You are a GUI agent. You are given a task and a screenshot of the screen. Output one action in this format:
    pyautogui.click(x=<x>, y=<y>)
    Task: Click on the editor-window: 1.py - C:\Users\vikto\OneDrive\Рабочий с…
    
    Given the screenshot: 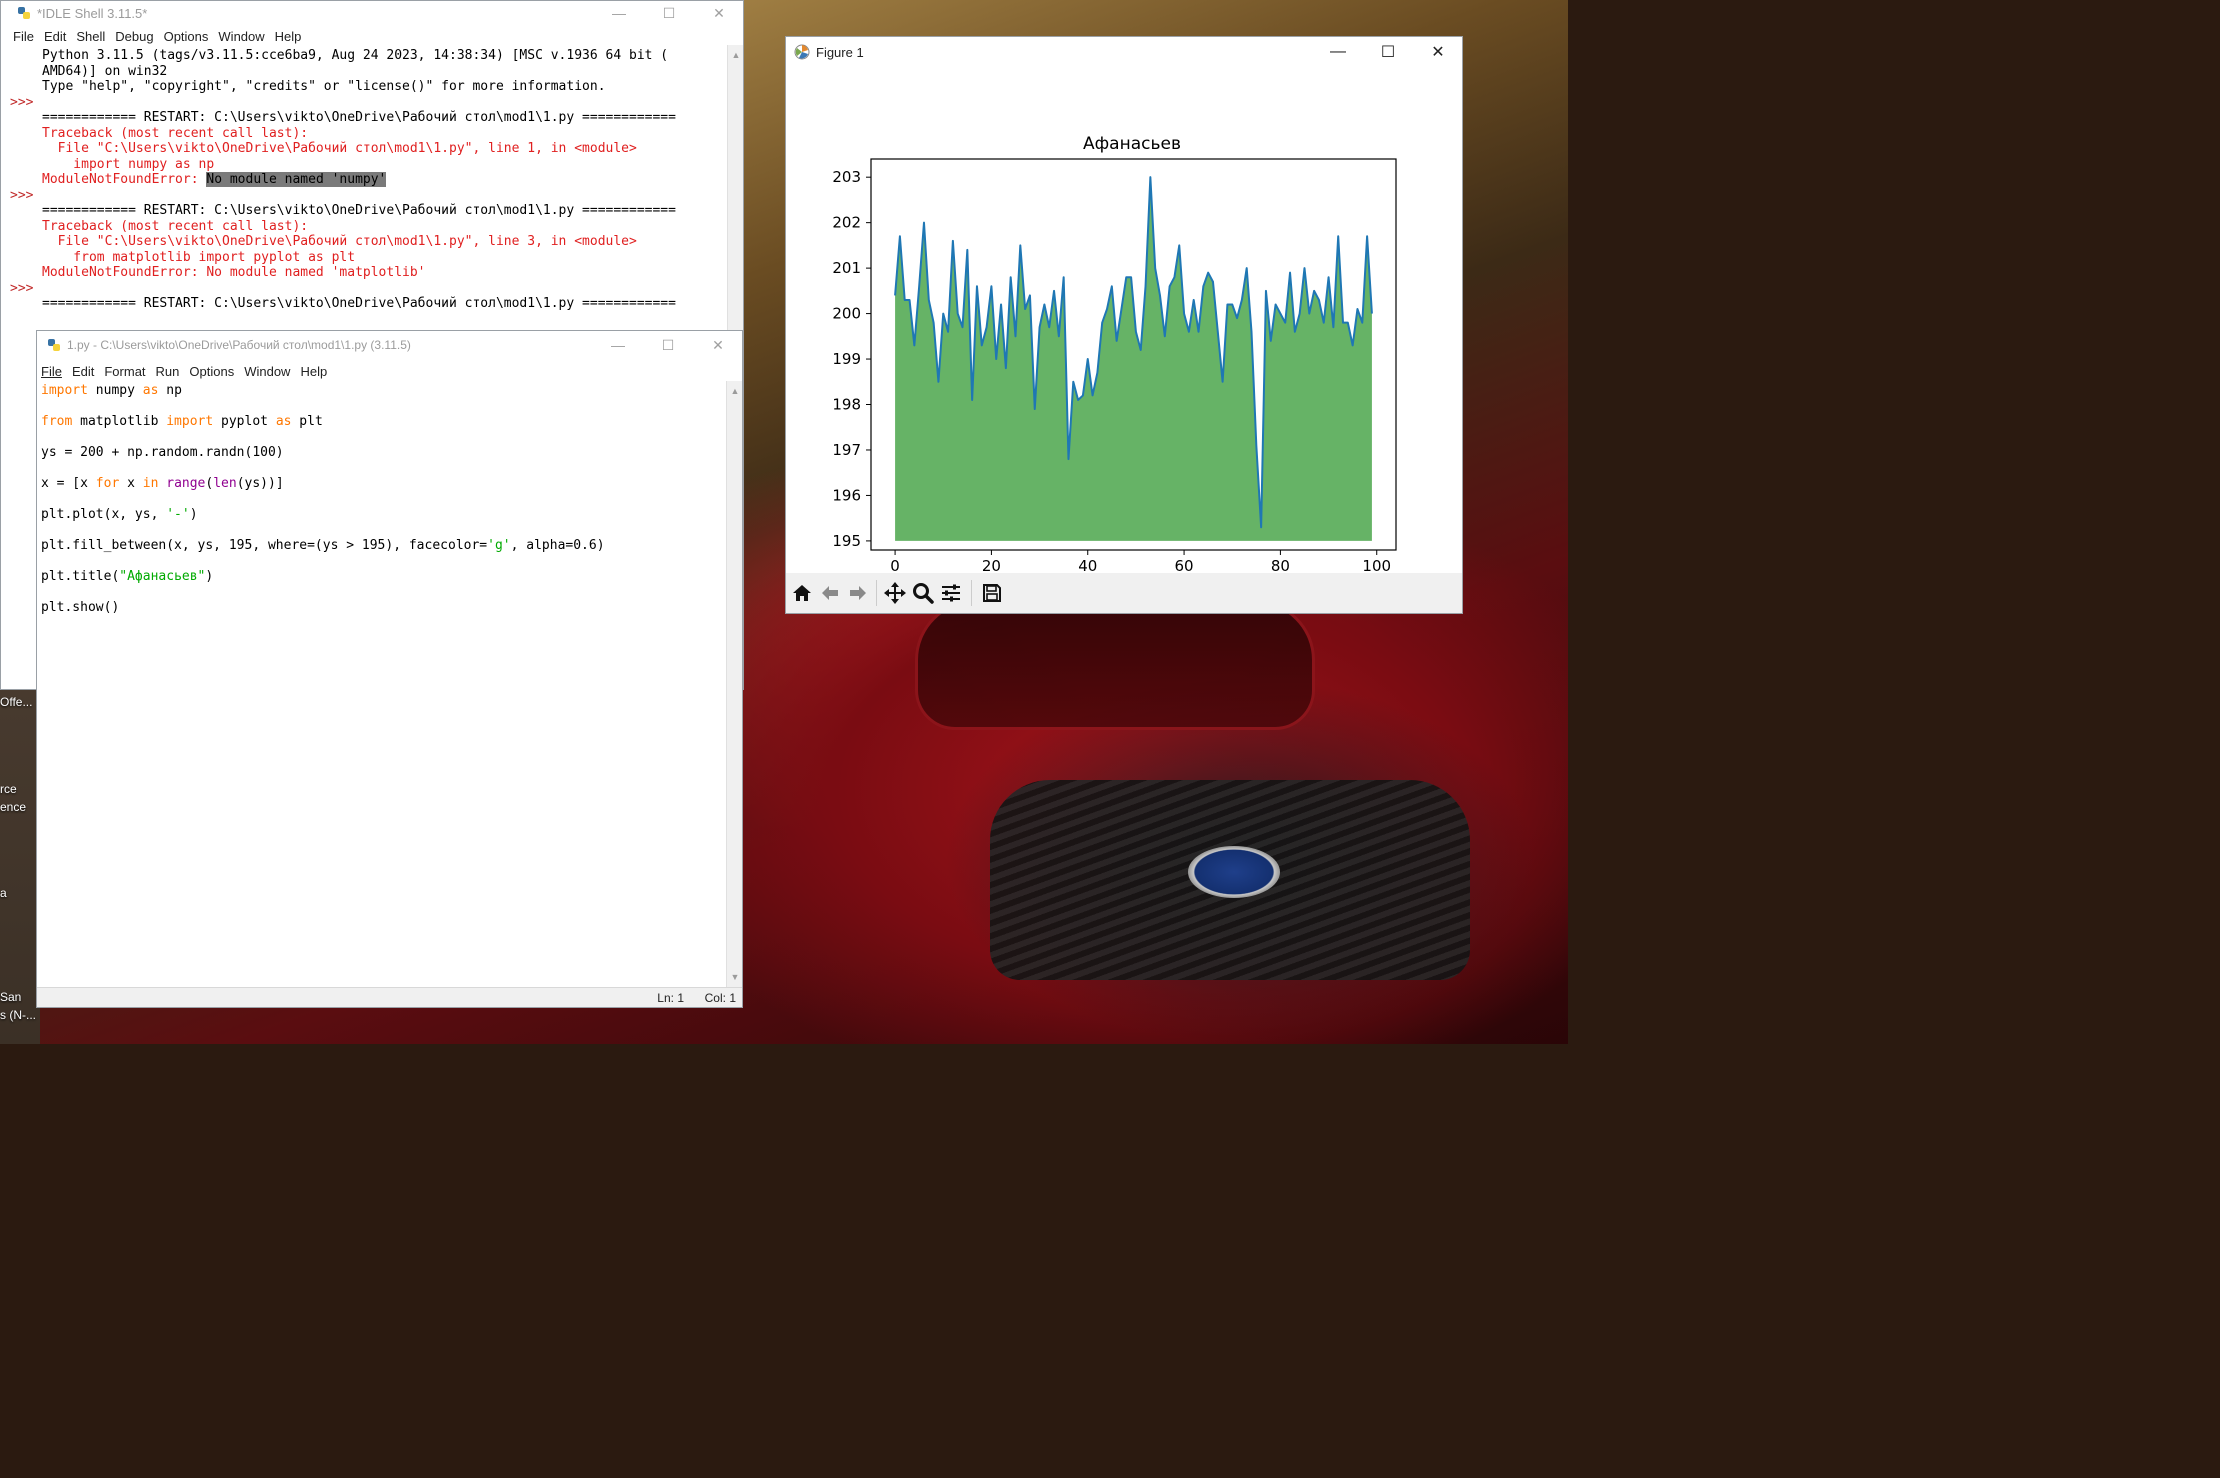 What is the action you would take?
    pyautogui.click(x=389, y=669)
    